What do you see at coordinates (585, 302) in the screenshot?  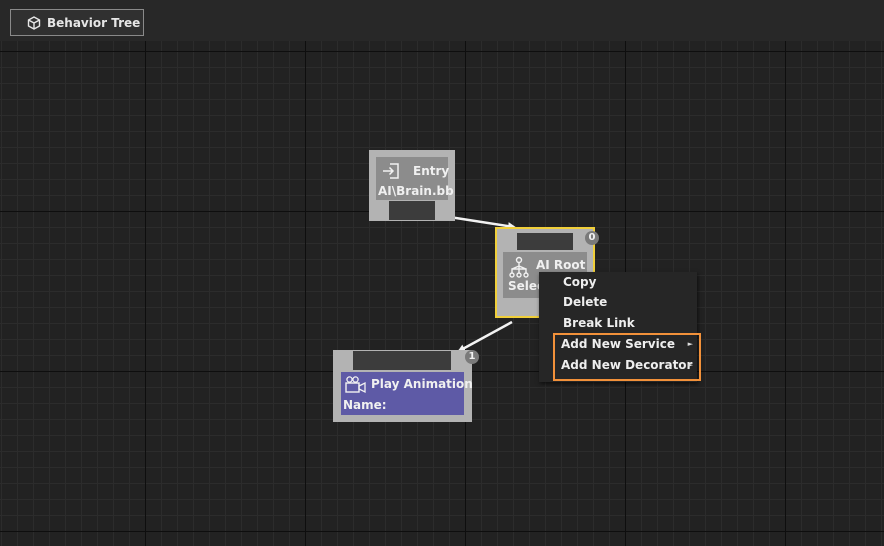 I see `menu-item-delete-label: Delete` at bounding box center [585, 302].